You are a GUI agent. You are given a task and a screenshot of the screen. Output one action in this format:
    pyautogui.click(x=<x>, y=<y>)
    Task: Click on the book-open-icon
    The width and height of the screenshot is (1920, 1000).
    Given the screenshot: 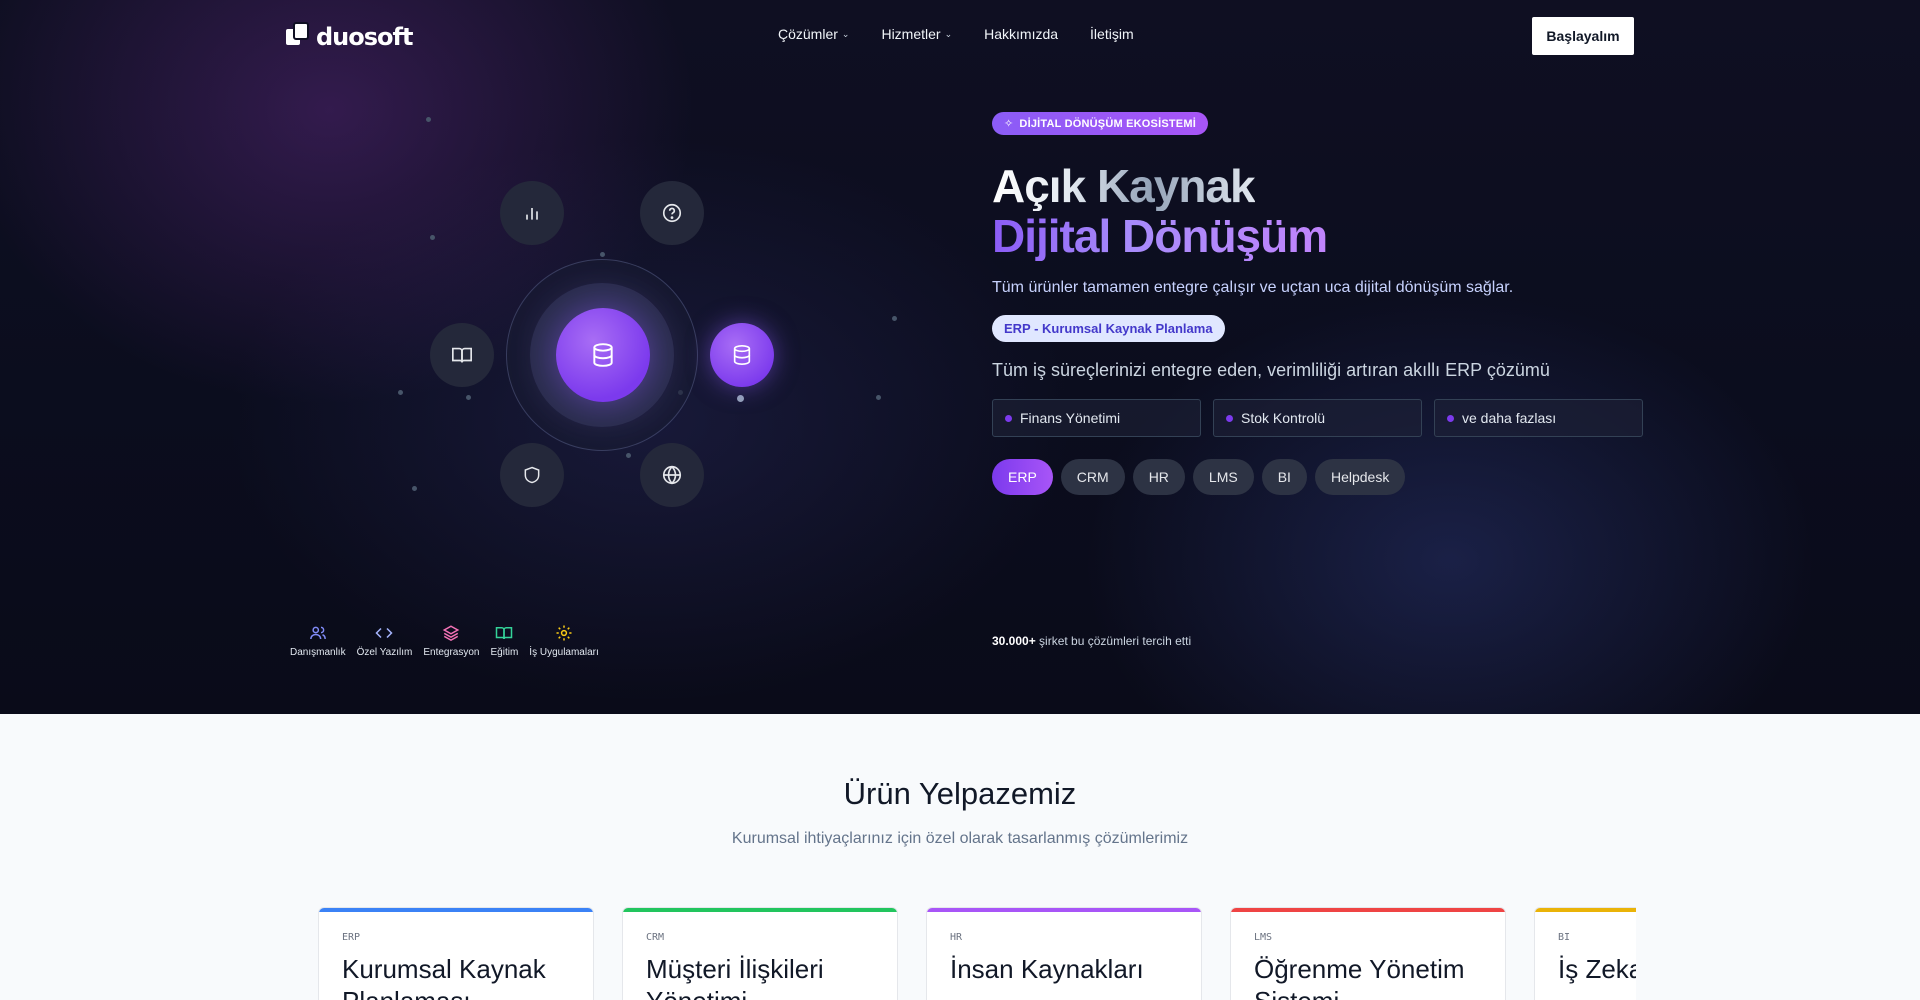 What is the action you would take?
    pyautogui.click(x=504, y=633)
    